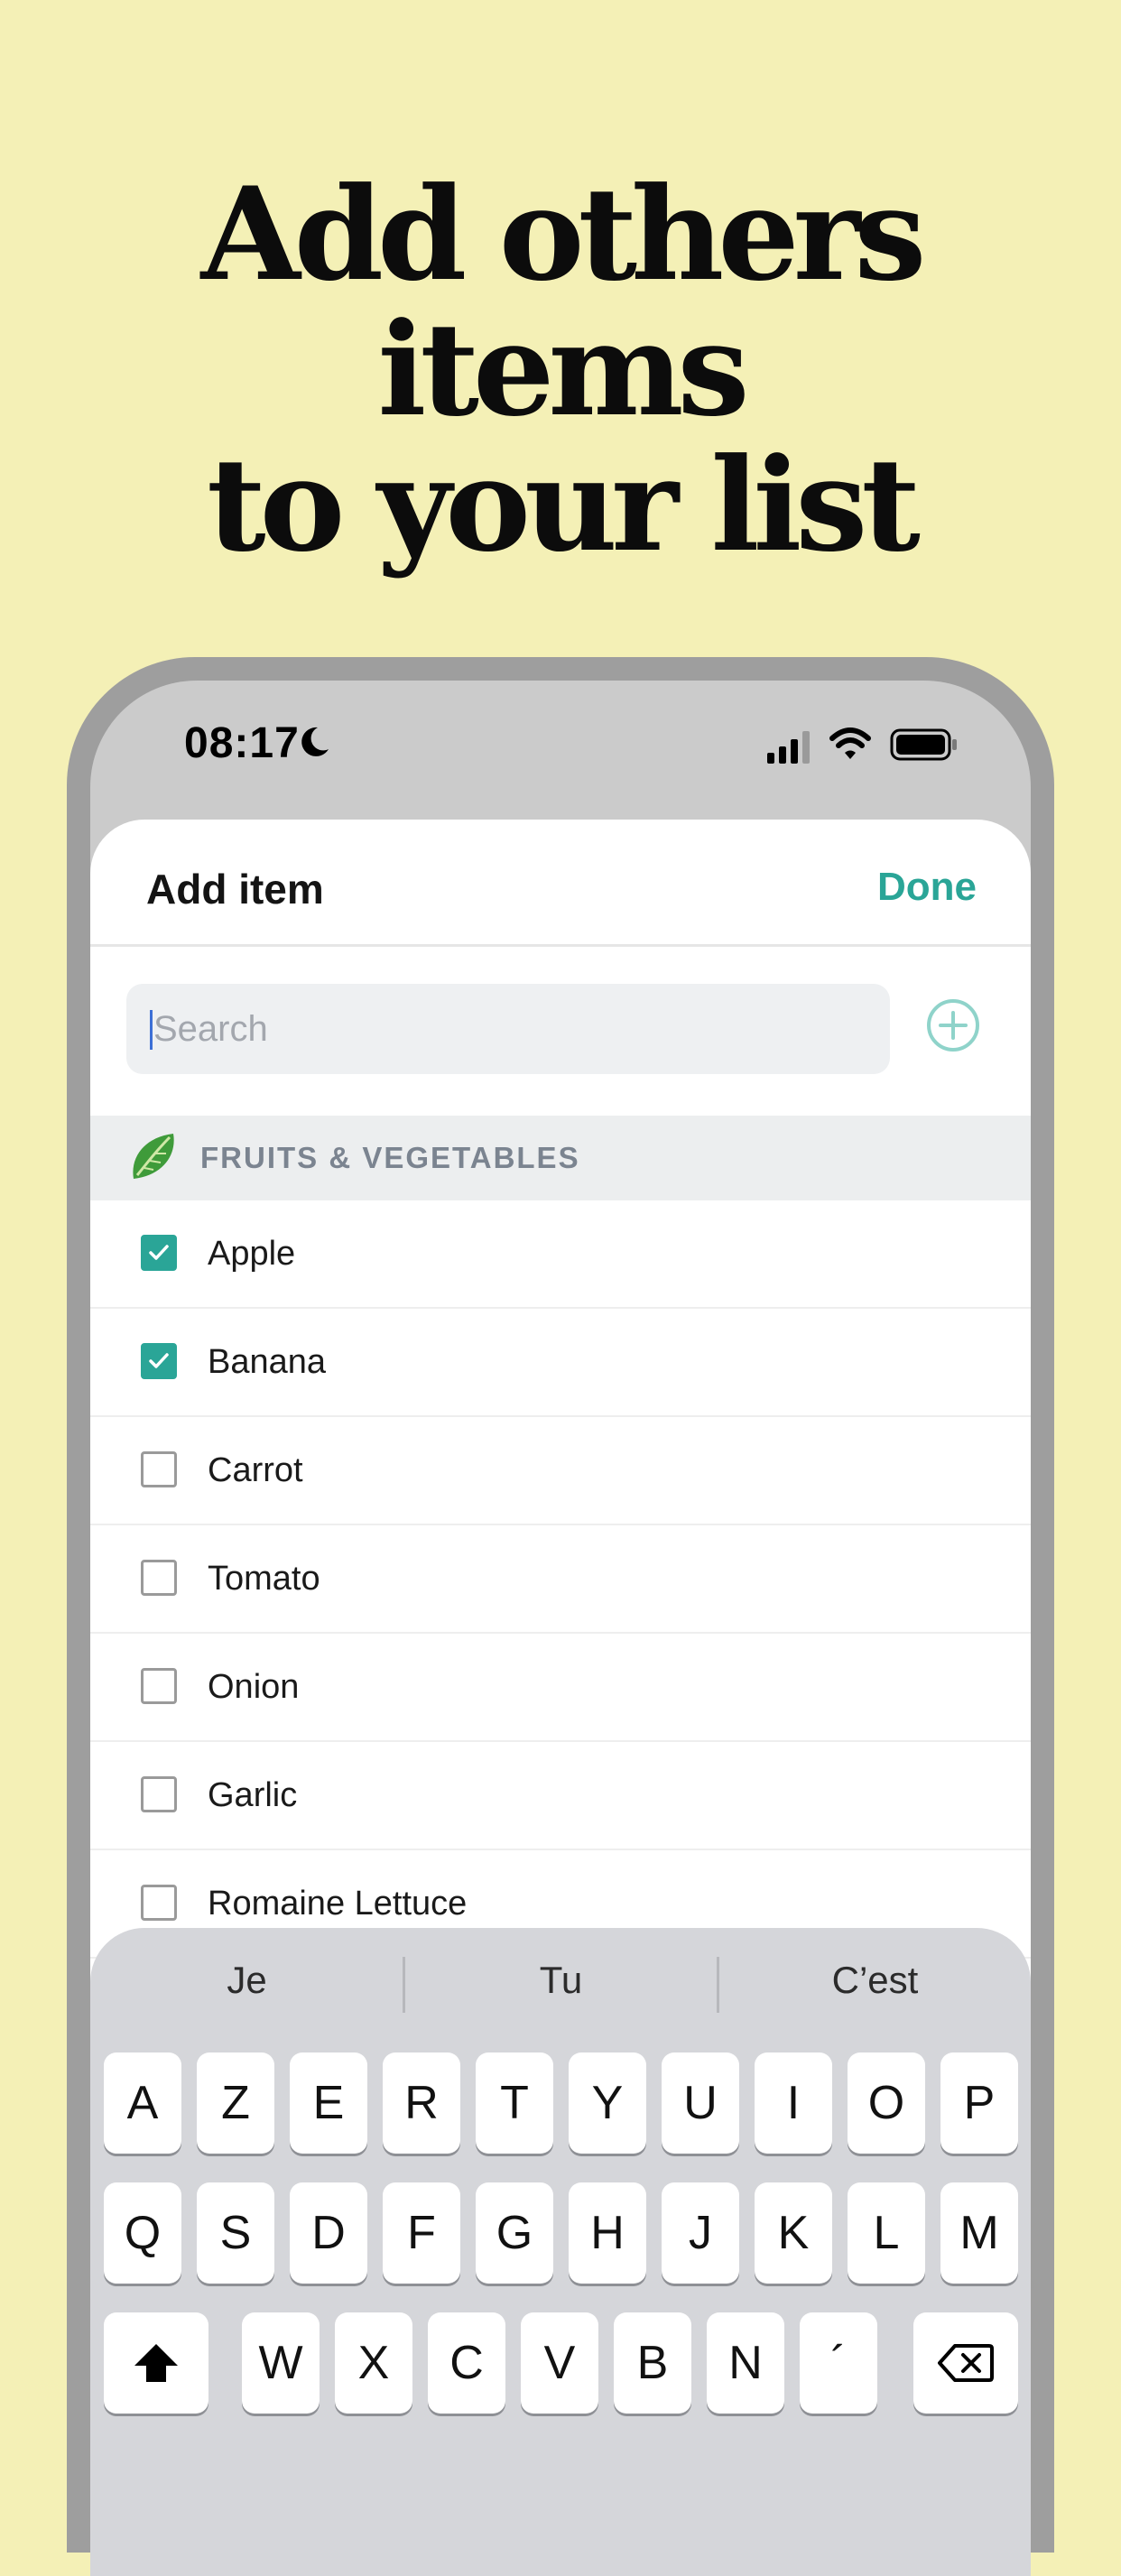 This screenshot has width=1121, height=2576. I want to click on backspace-key, so click(966, 2363).